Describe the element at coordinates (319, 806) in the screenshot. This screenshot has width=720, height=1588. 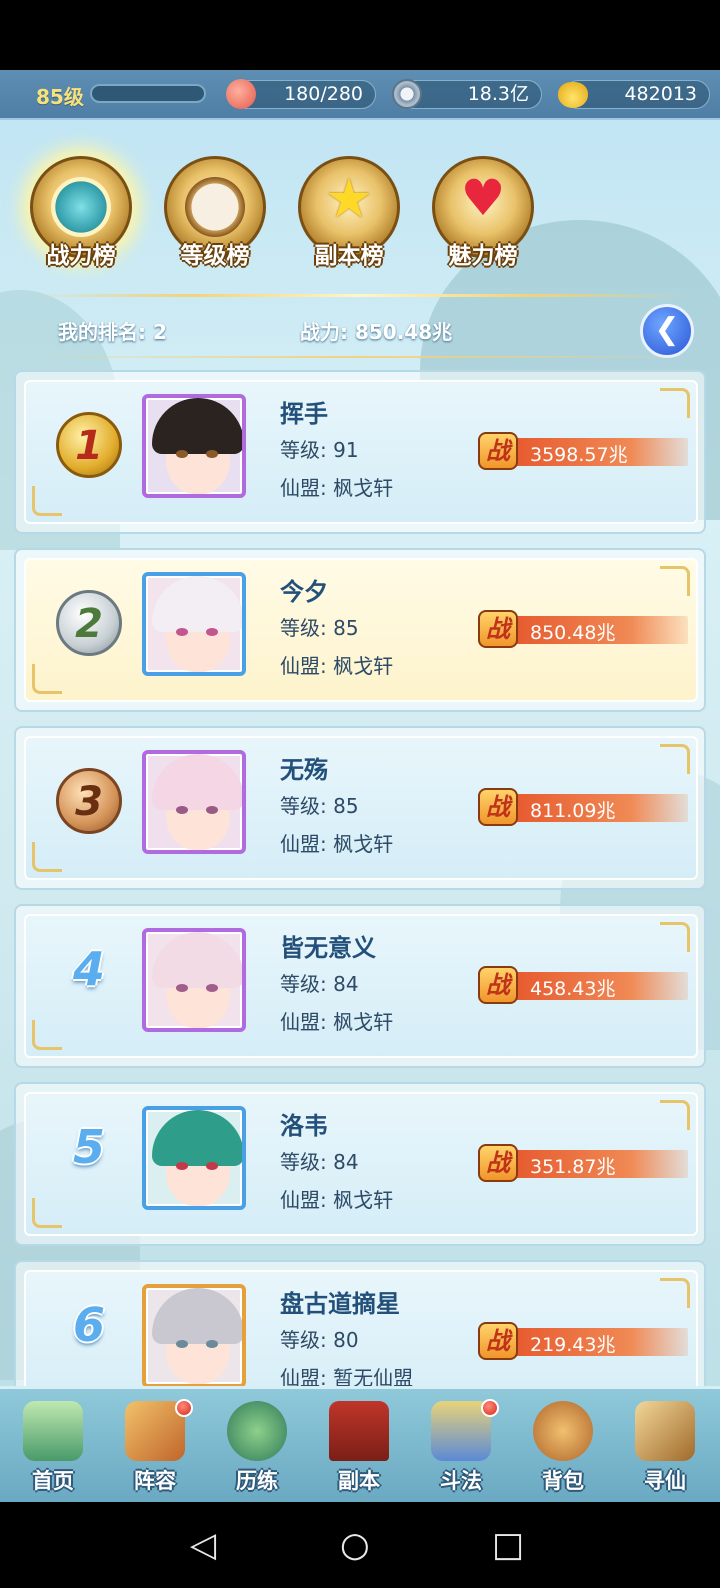
I see `player-level-text: 等级: 85` at that location.